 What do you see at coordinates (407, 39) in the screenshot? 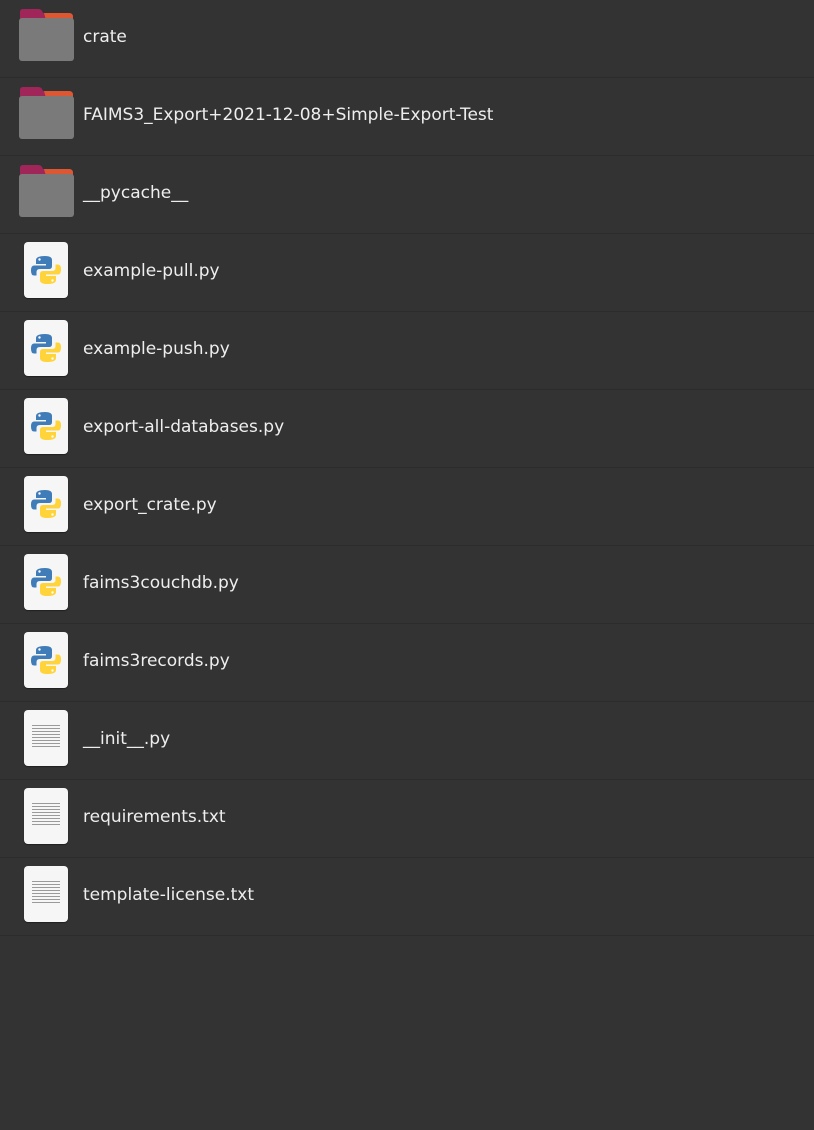
I see `file-row-crate: crate` at bounding box center [407, 39].